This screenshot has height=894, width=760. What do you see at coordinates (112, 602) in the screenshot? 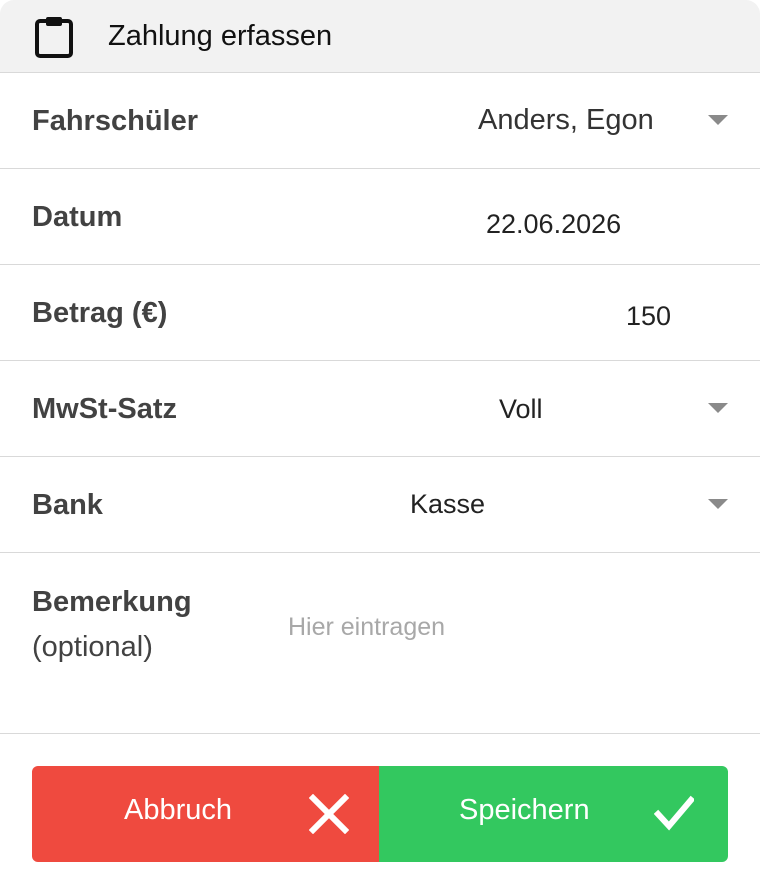
I see `note-label: Bemerkung` at bounding box center [112, 602].